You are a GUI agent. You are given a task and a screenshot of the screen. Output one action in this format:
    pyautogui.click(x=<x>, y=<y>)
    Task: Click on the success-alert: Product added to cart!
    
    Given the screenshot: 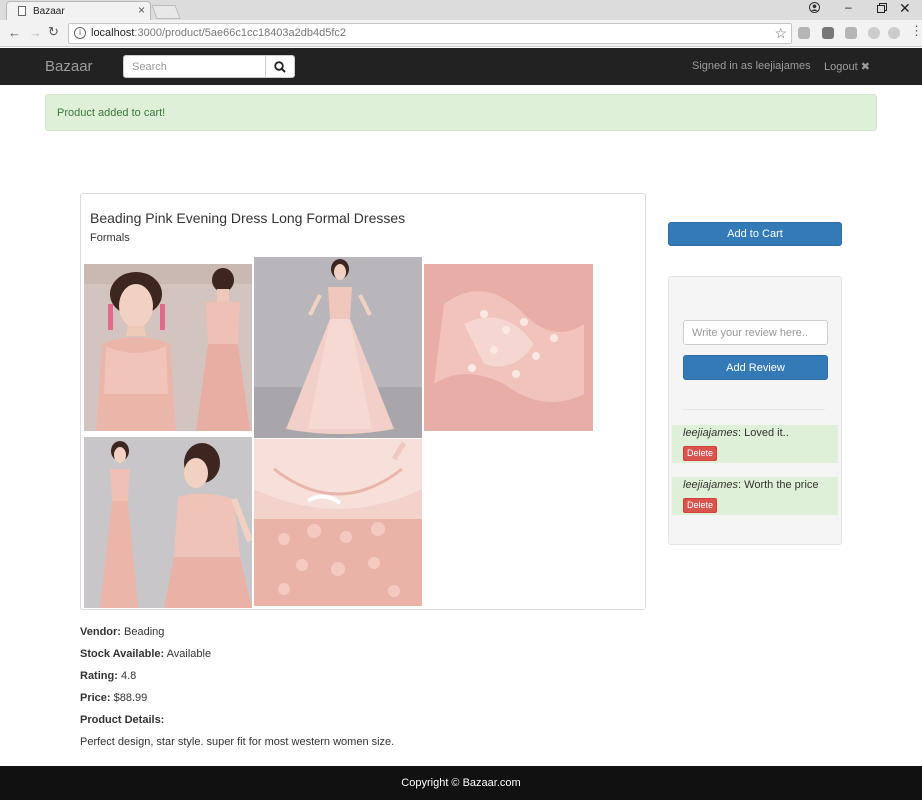 What is the action you would take?
    pyautogui.click(x=461, y=112)
    